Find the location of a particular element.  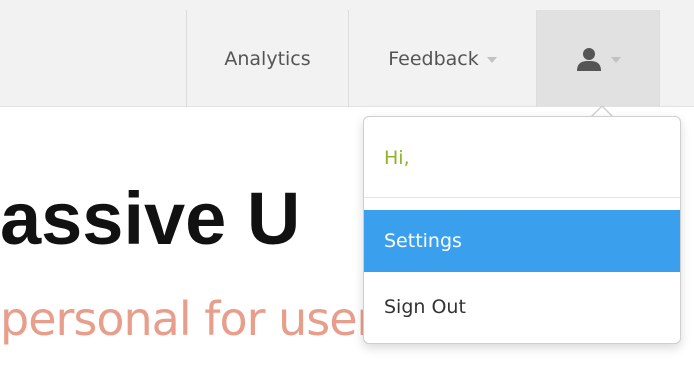

user-menu-toggle is located at coordinates (598, 58).